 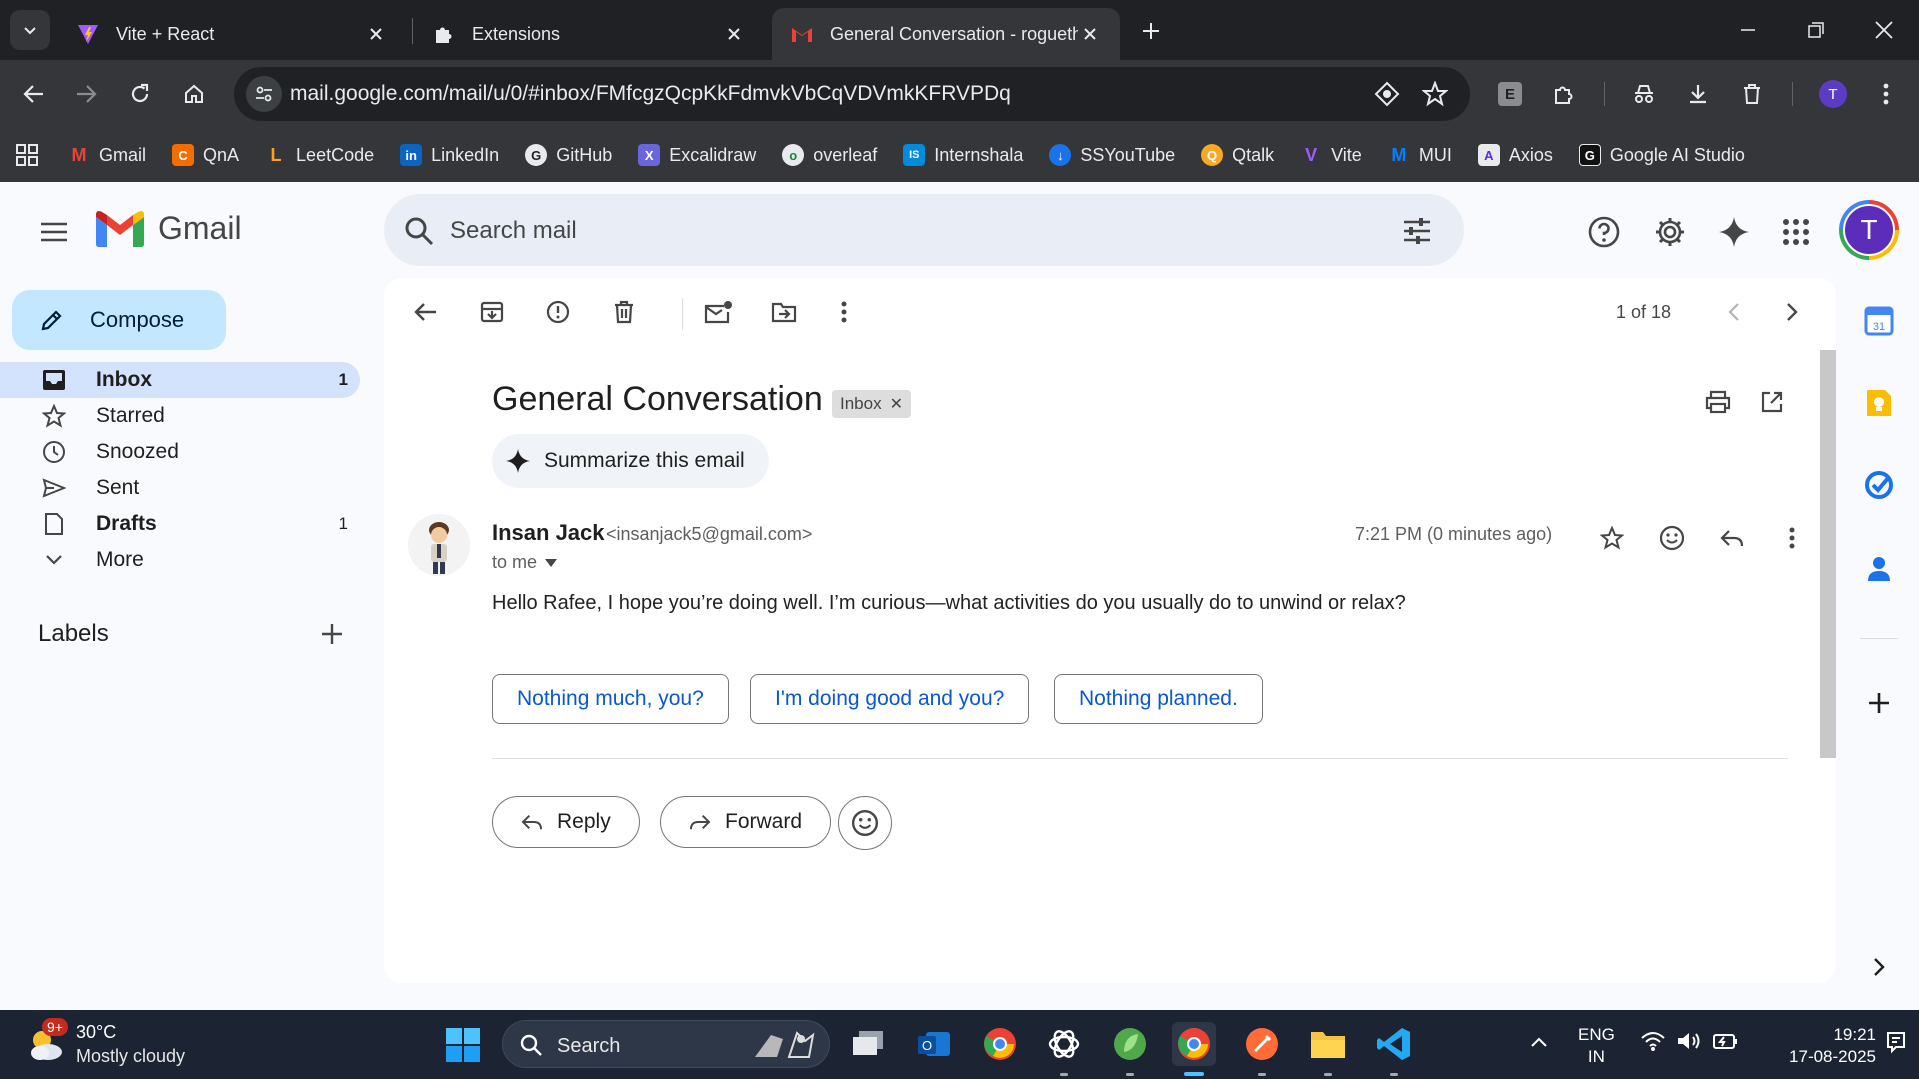 What do you see at coordinates (566, 822) in the screenshot?
I see `reply-button: Reply` at bounding box center [566, 822].